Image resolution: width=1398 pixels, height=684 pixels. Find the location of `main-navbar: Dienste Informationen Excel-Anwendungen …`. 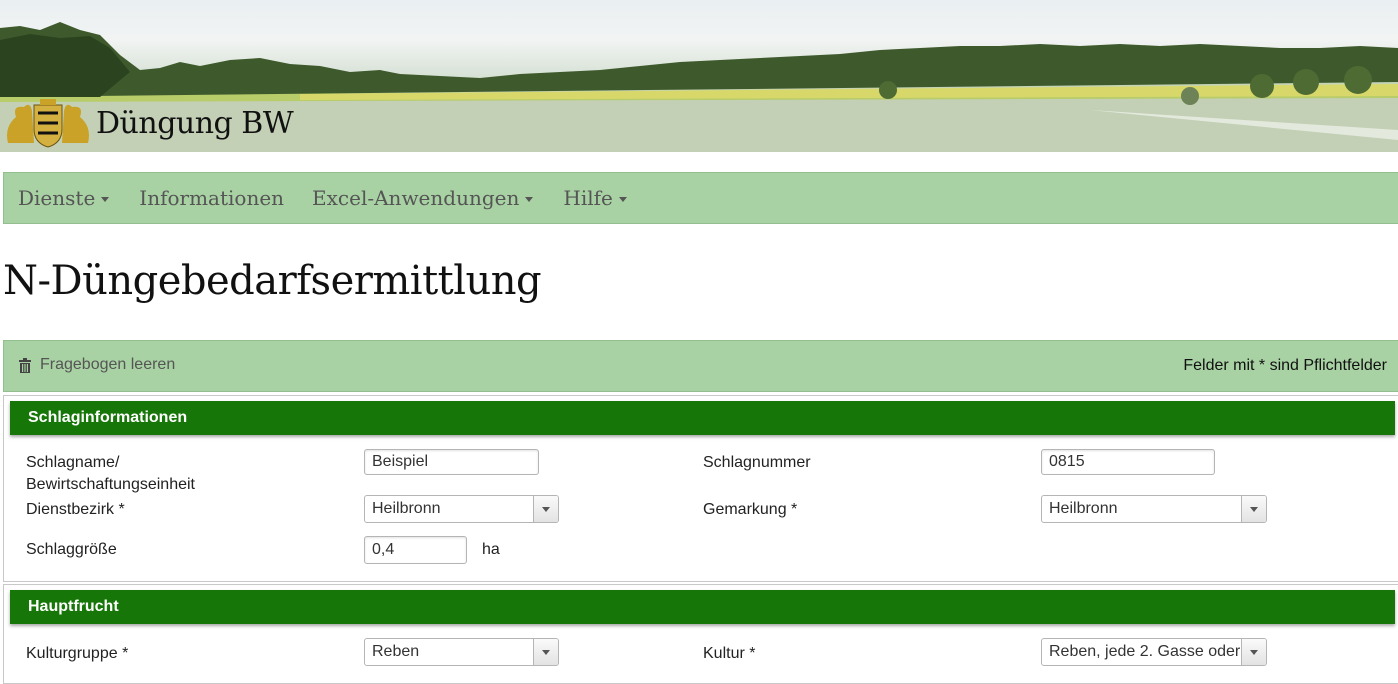

main-navbar: Dienste Informationen Excel-Anwendungen … is located at coordinates (700, 198).